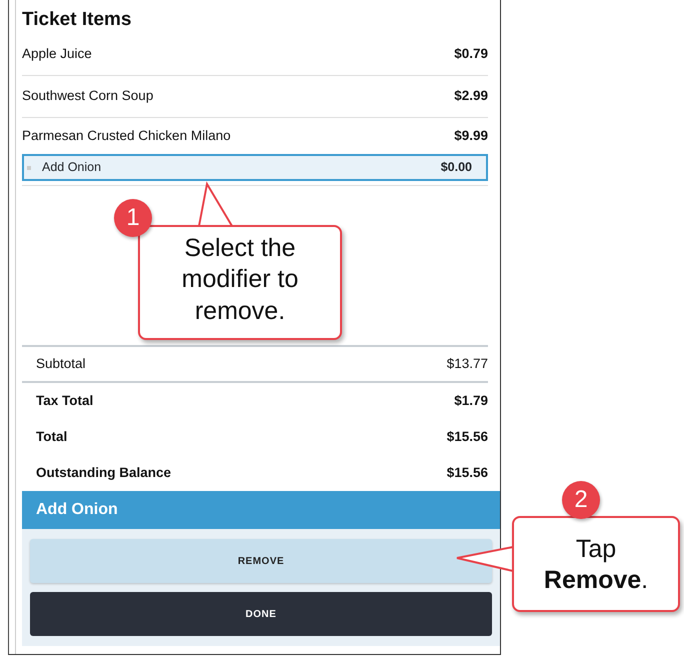 The image size is (684, 661). What do you see at coordinates (61, 363) in the screenshot?
I see `total-label: Subtotal` at bounding box center [61, 363].